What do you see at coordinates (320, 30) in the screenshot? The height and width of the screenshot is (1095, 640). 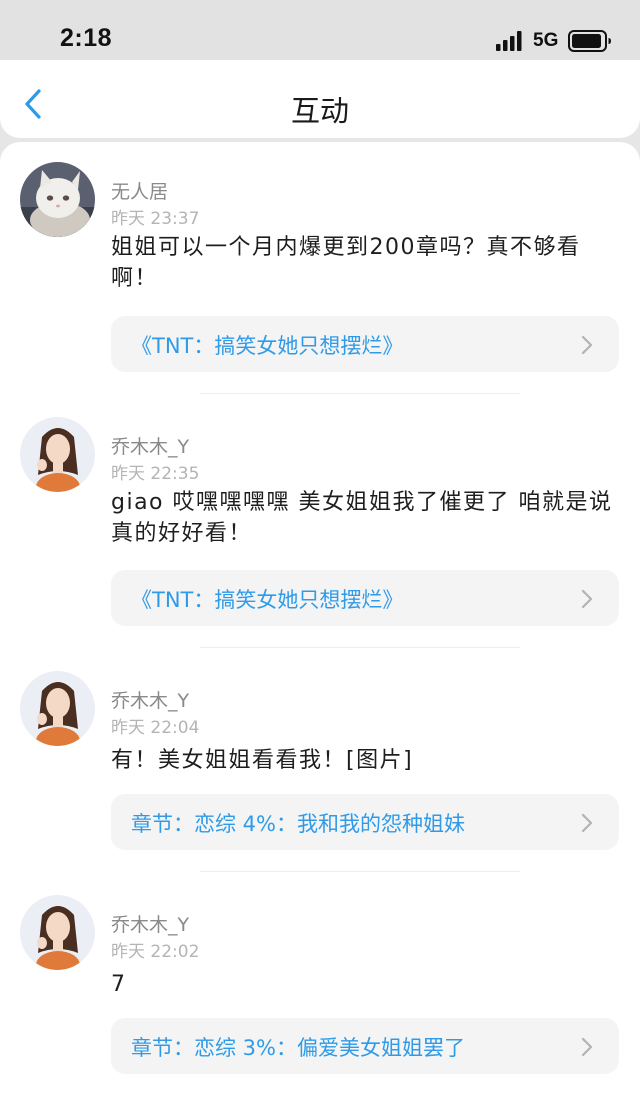 I see `status-bar: 2:18 5G` at bounding box center [320, 30].